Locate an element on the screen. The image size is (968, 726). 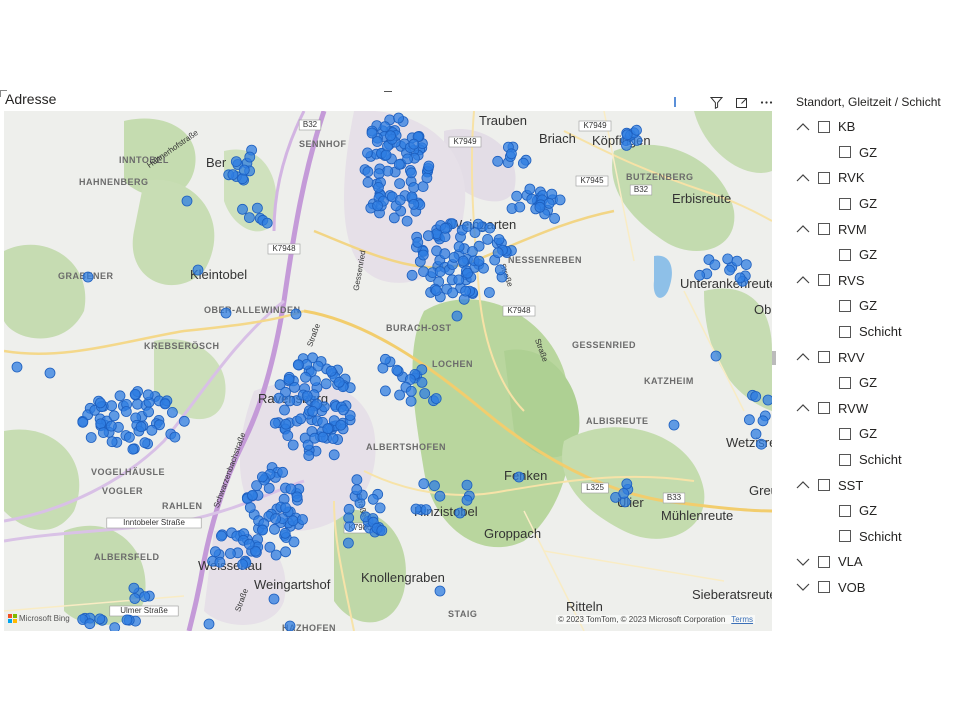
slicer-item: SST is located at coordinates (879, 485).